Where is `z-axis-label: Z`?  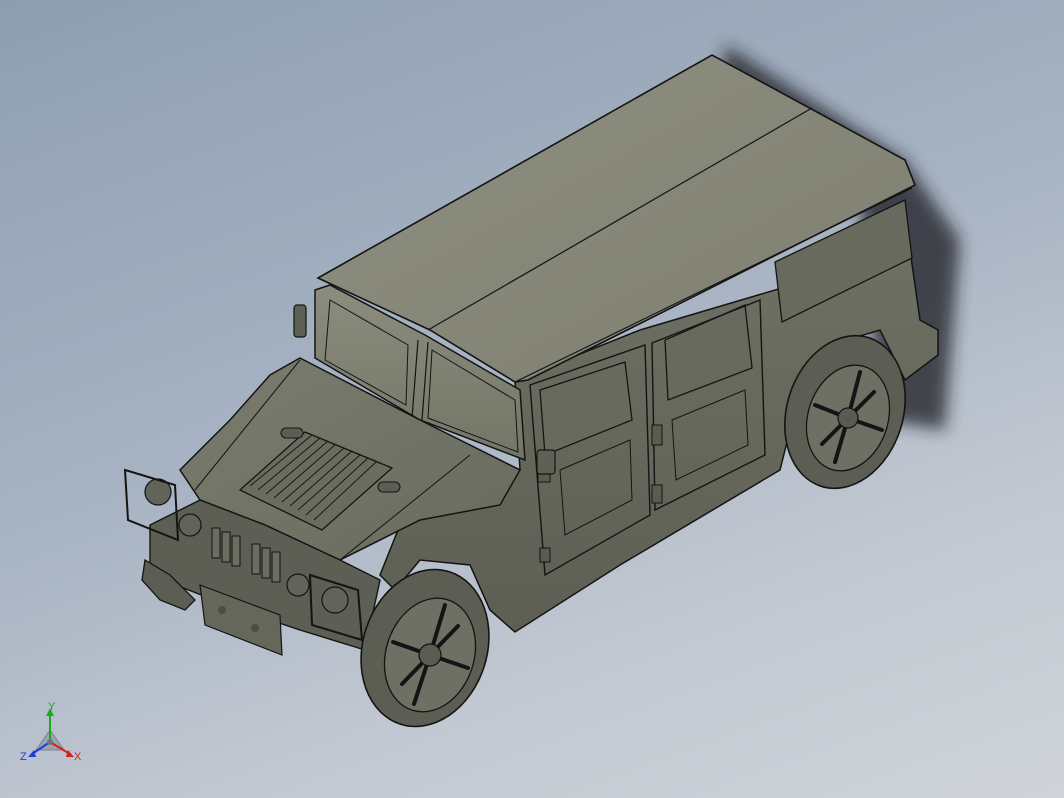
z-axis-label: Z is located at coordinates (23, 757).